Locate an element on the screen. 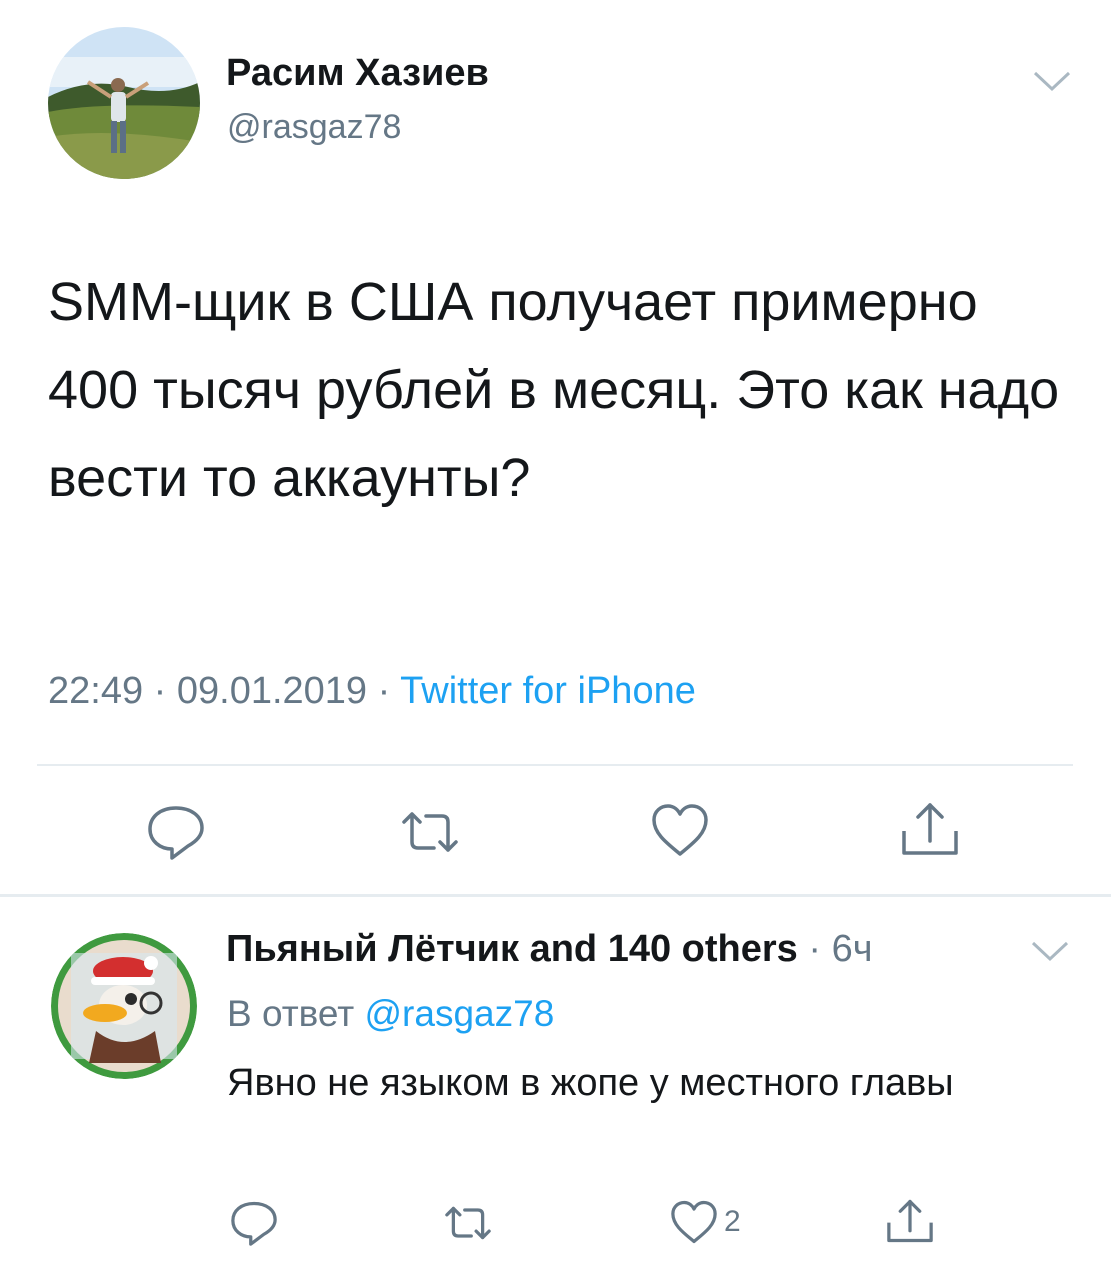  reply-time: 6ч is located at coordinates (852, 949).